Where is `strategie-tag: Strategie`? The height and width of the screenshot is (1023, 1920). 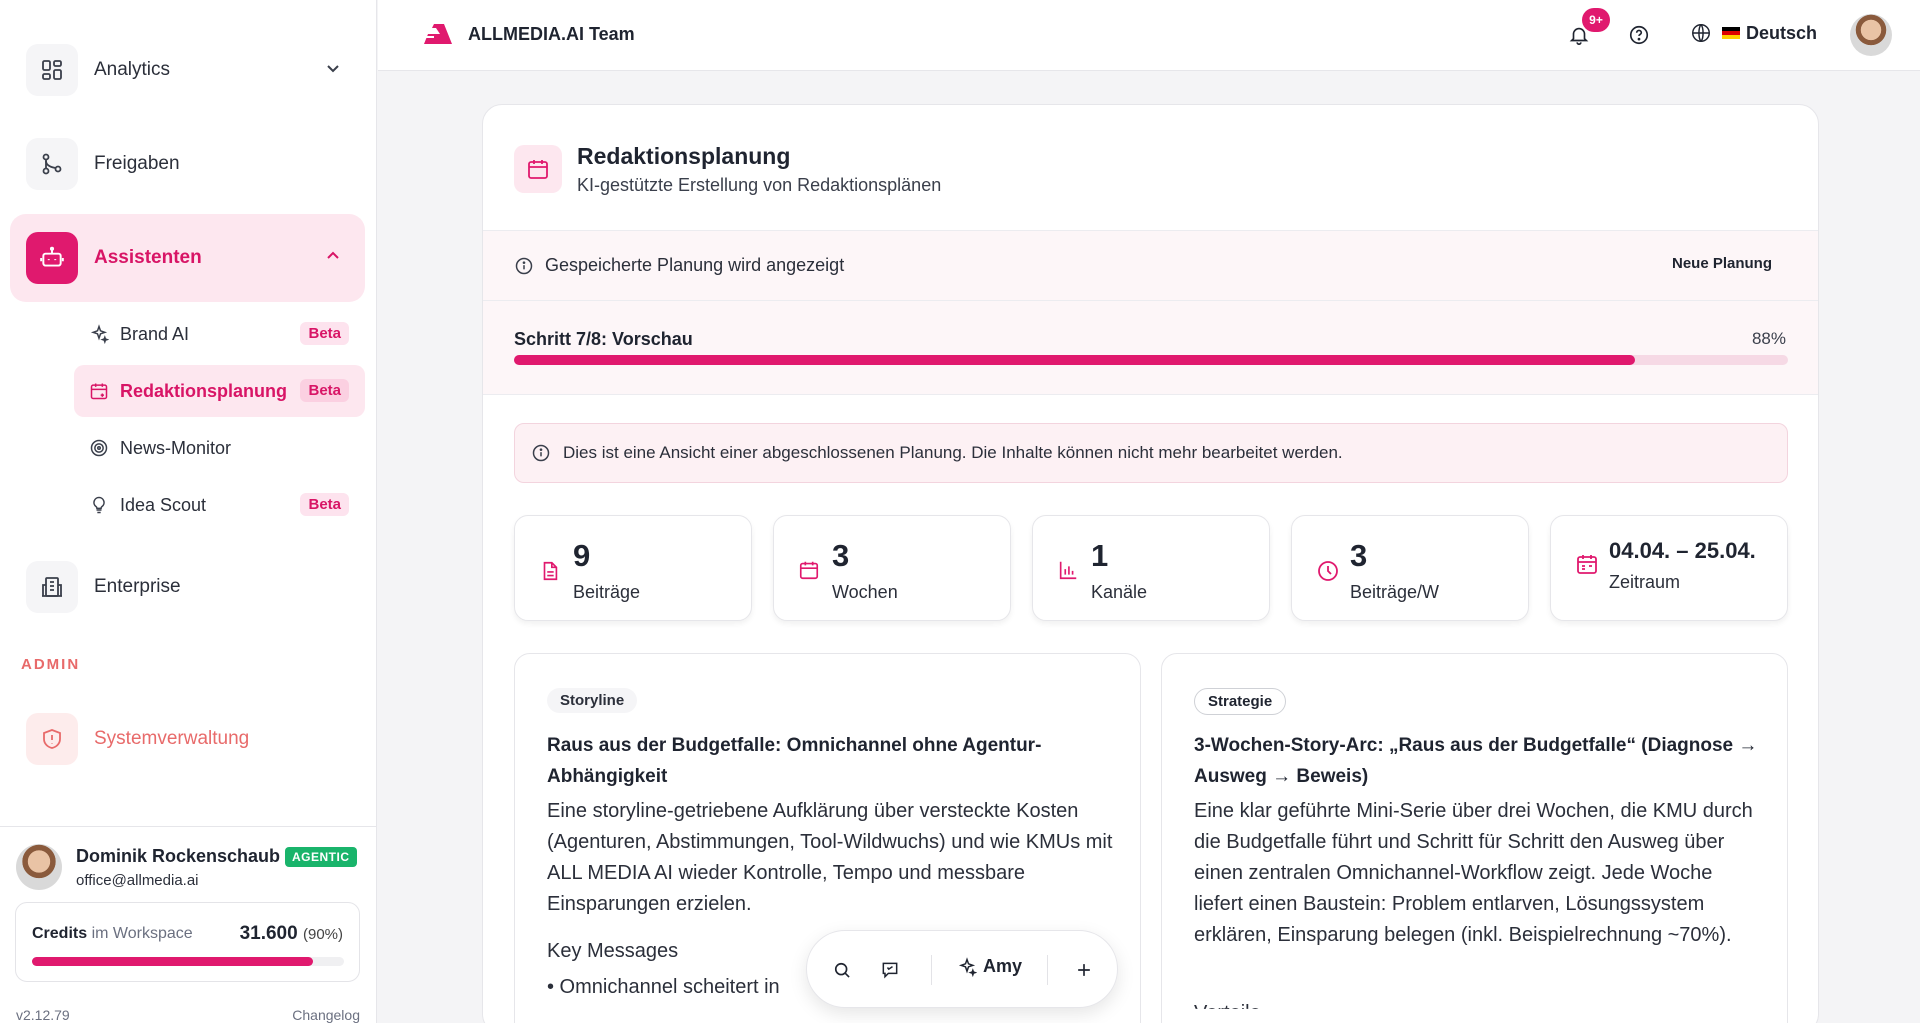
strategie-tag: Strategie is located at coordinates (1240, 701).